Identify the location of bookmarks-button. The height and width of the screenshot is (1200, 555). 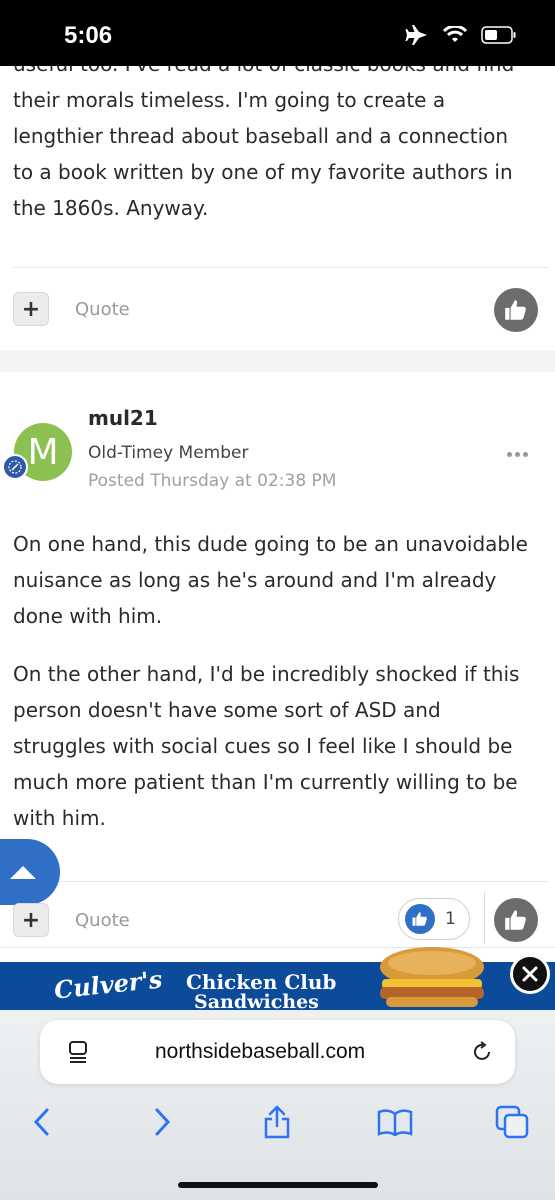
(395, 1122).